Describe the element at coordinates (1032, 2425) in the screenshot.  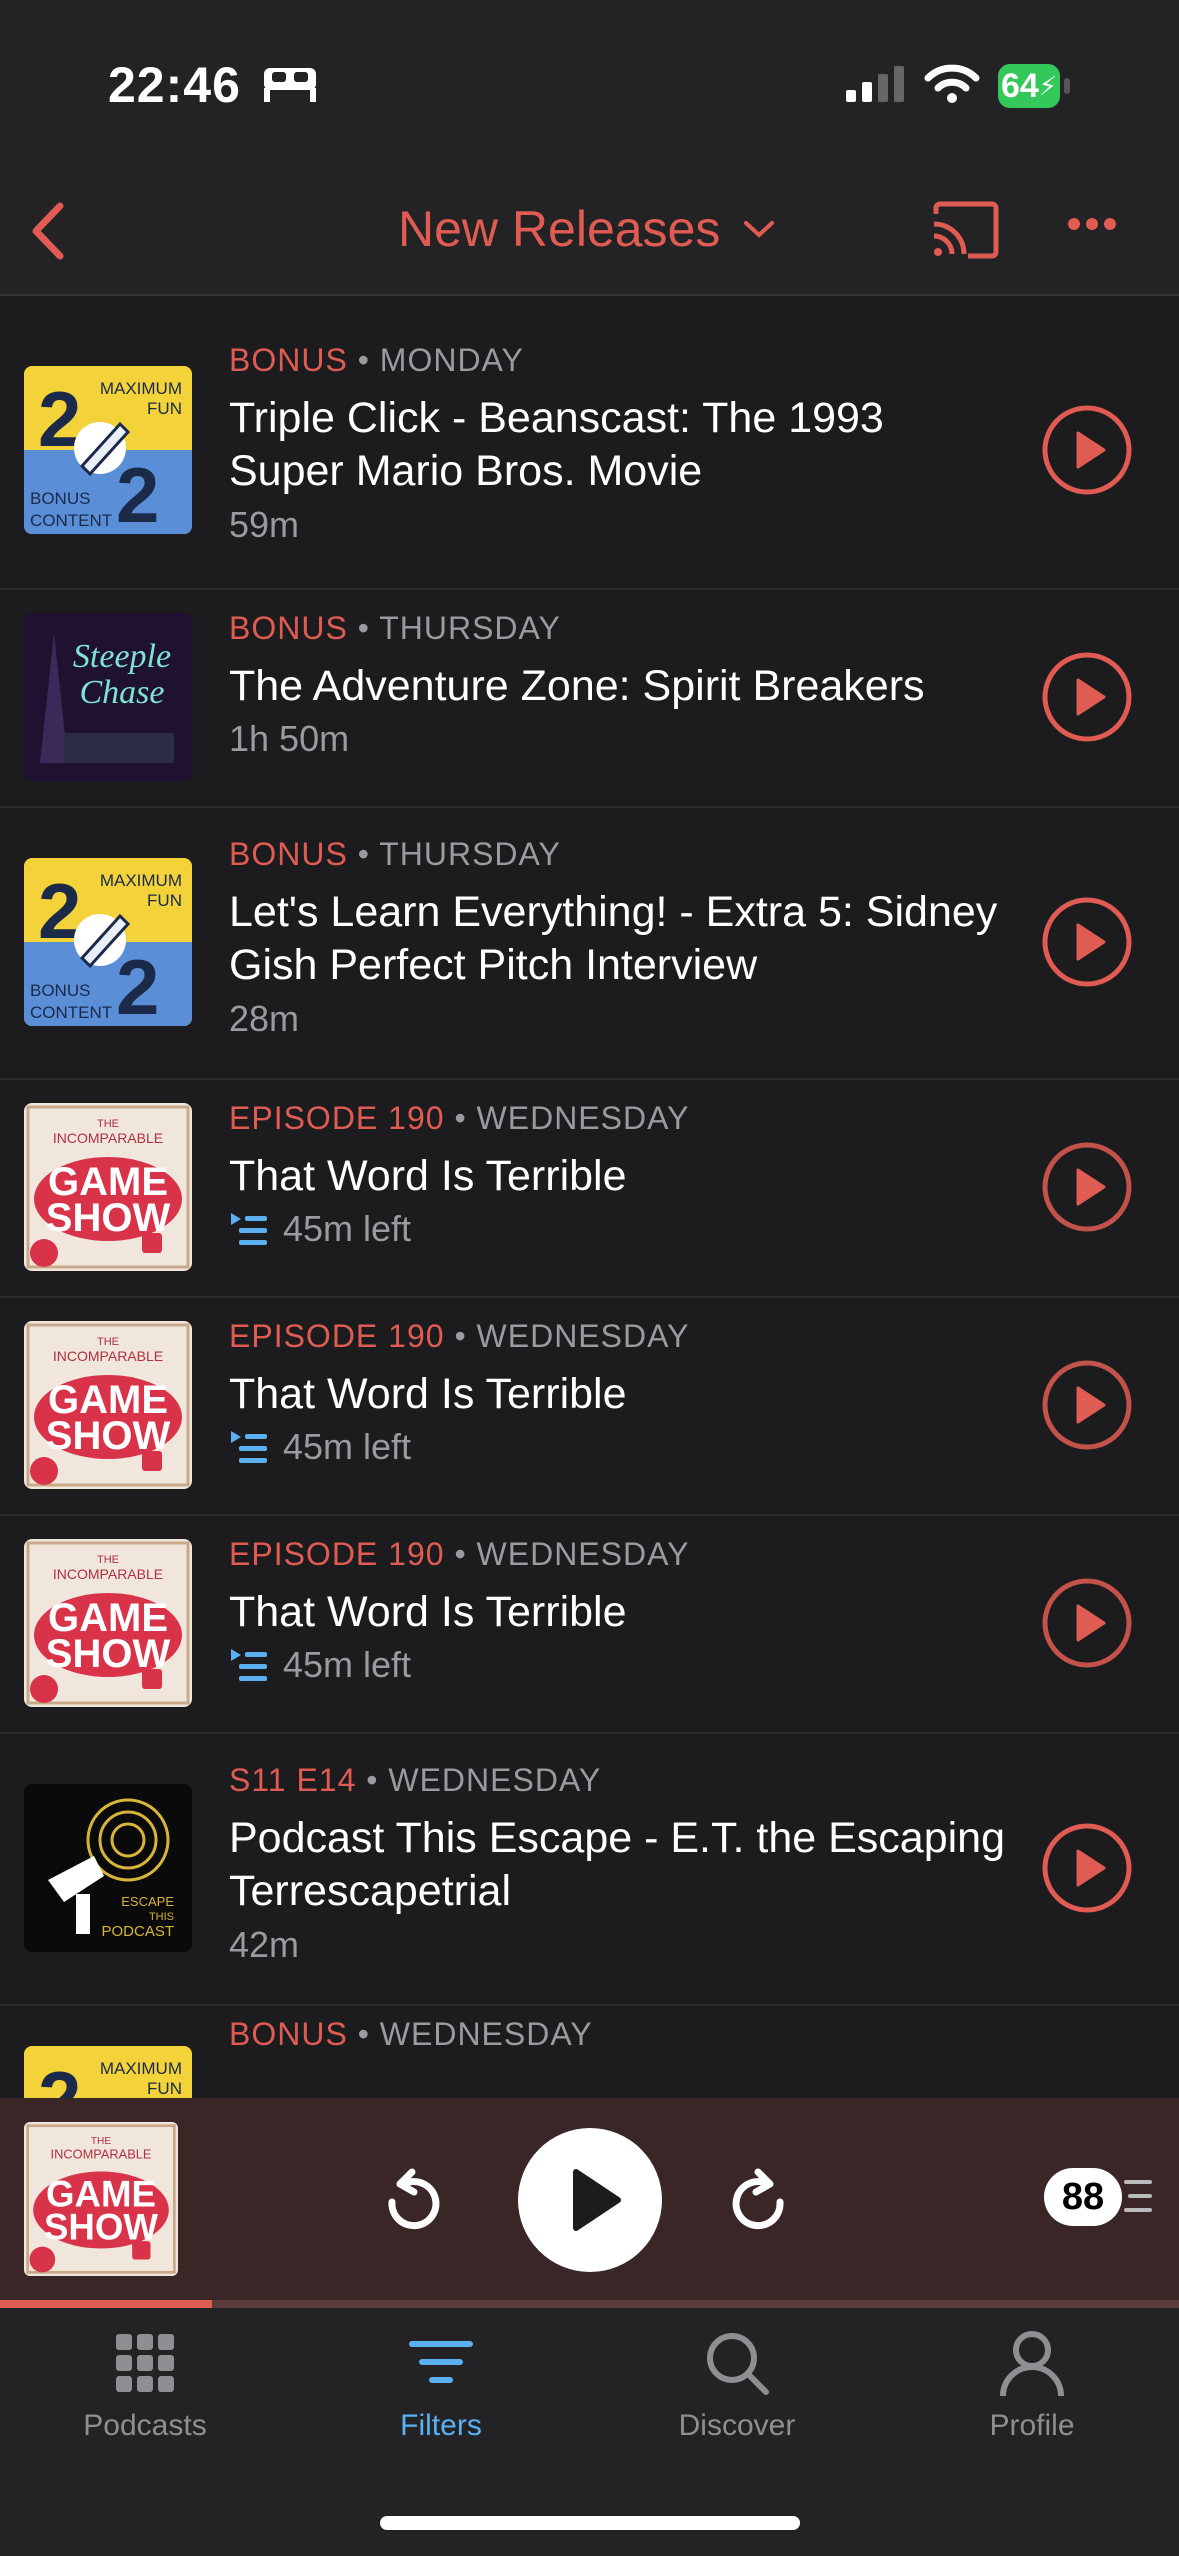
I see `tab-label: Profile` at that location.